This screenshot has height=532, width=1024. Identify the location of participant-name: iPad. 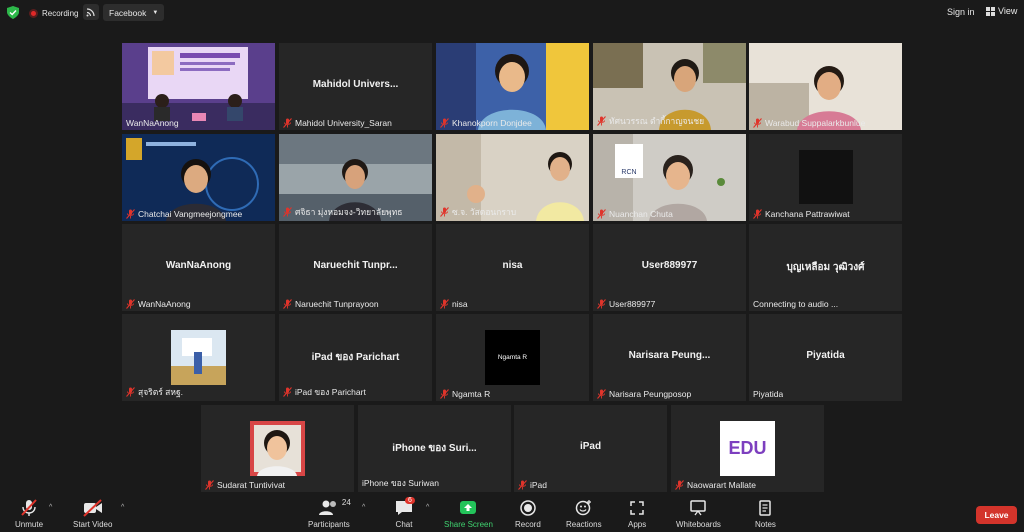
(539, 485).